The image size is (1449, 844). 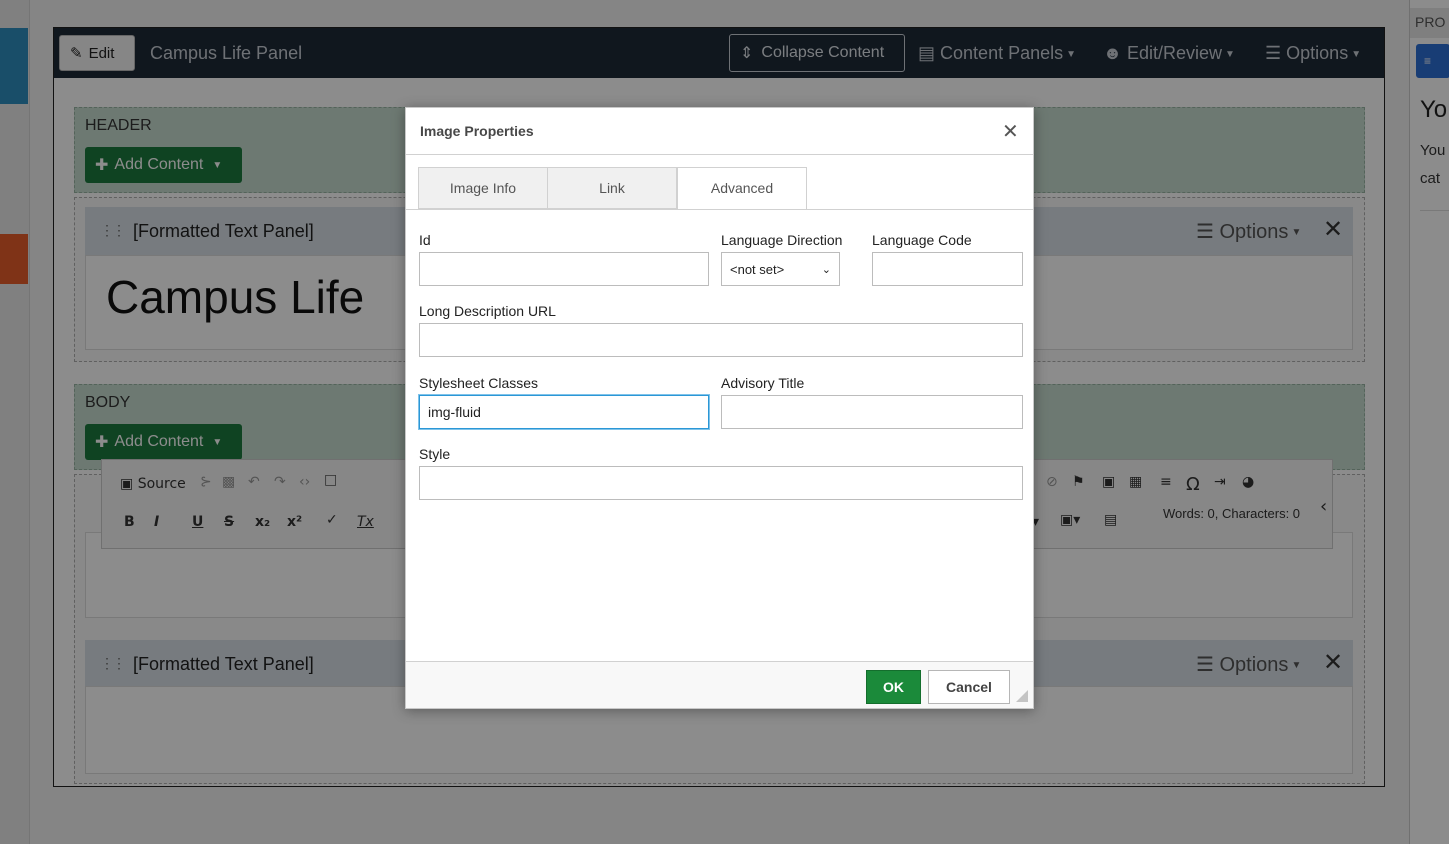 What do you see at coordinates (826, 269) in the screenshot?
I see `chevron-down-icon: ⌄` at bounding box center [826, 269].